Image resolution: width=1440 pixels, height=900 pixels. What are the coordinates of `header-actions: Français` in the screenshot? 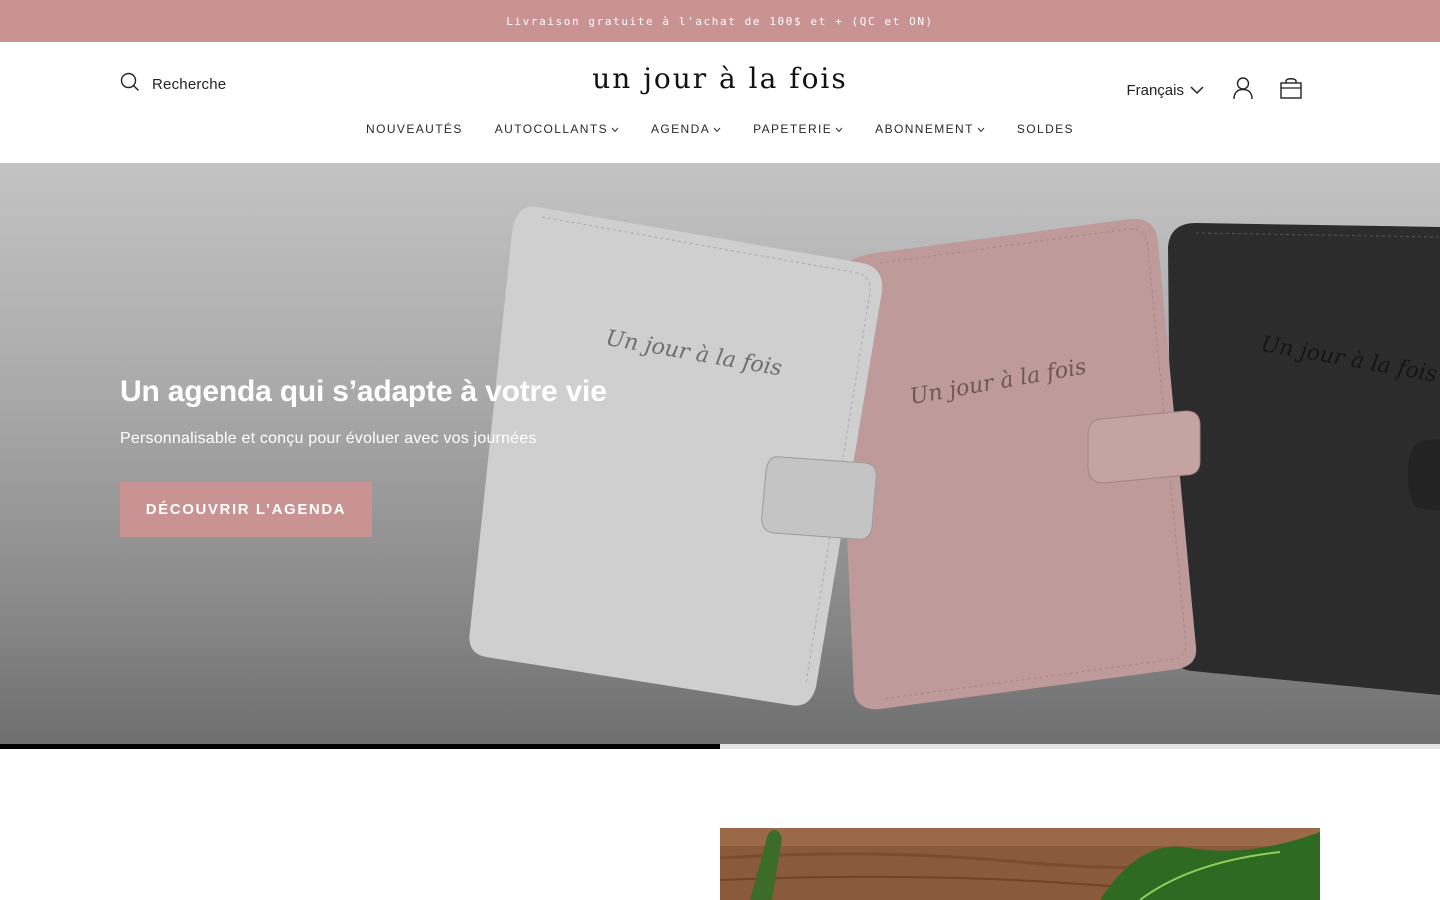 It's located at (1216, 90).